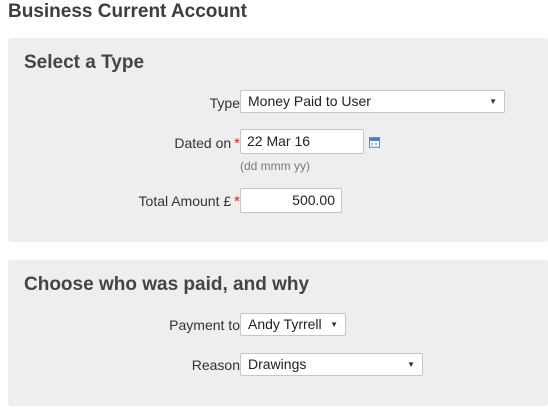  Describe the element at coordinates (204, 325) in the screenshot. I see `payment-to-label: Payment to` at that location.